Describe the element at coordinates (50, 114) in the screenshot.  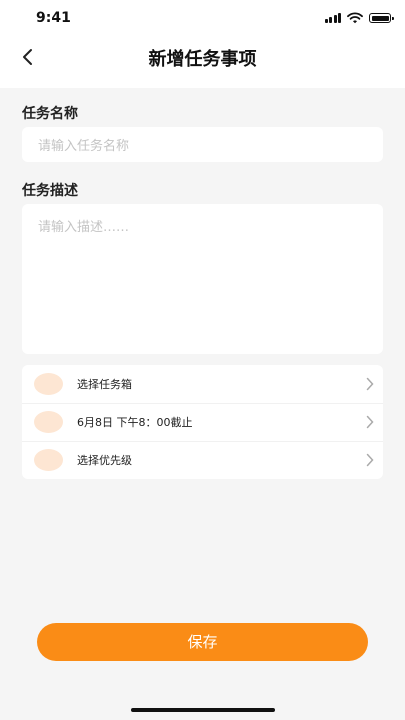
I see `task-name-label: 任务名称` at that location.